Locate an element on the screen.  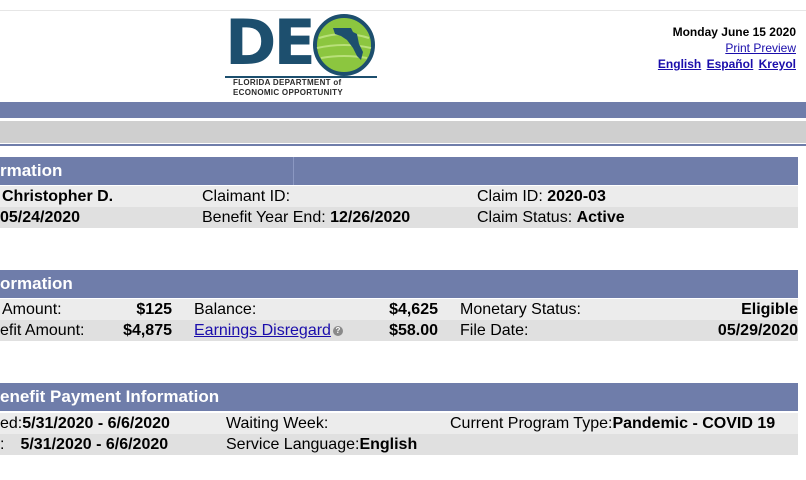
lang-espanol-link: Español is located at coordinates (730, 64).